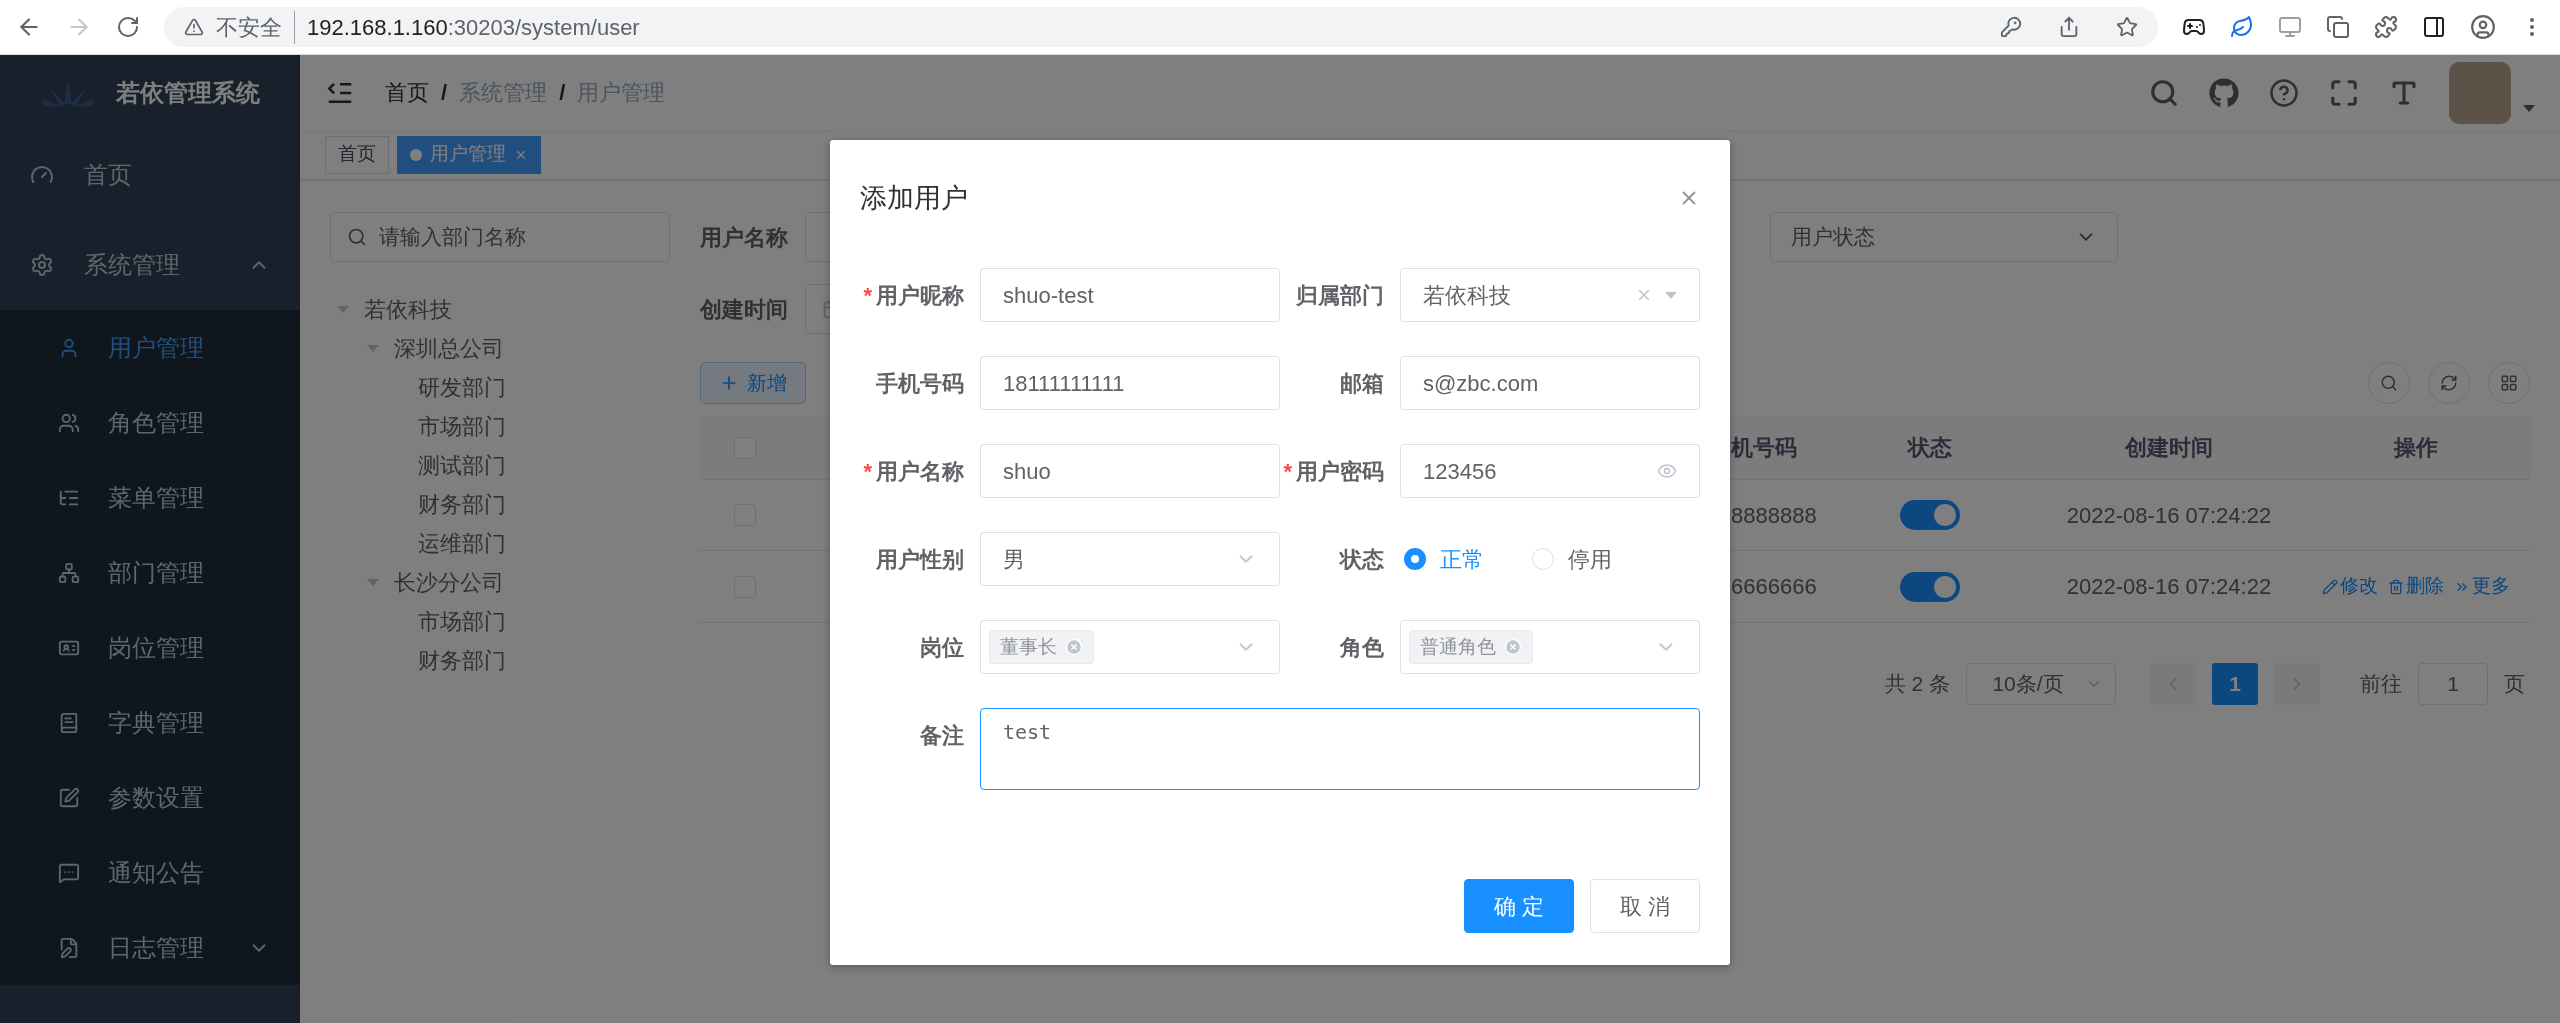 This screenshot has width=2560, height=1023. What do you see at coordinates (150, 422) in the screenshot?
I see `sidebar-item: 角色管理` at bounding box center [150, 422].